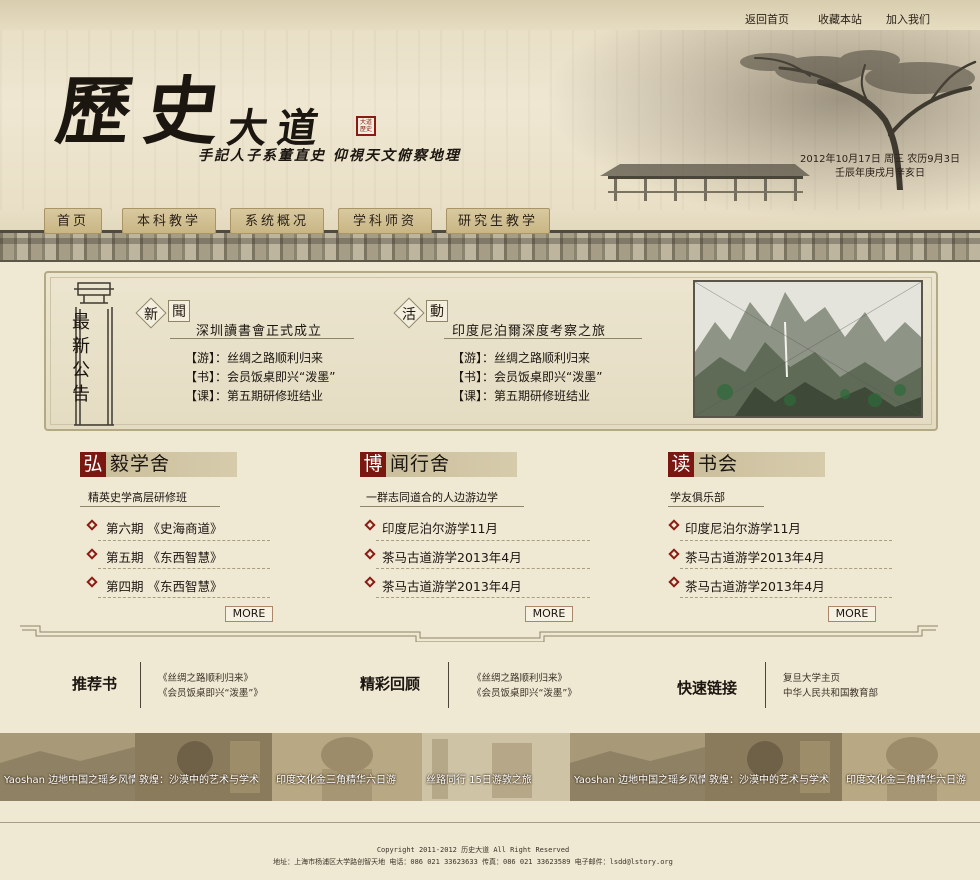  I want to click on date-display: 2012年10月17日 周三 农历9月3日 壬辰年庚戌月辛亥日, so click(880, 167).